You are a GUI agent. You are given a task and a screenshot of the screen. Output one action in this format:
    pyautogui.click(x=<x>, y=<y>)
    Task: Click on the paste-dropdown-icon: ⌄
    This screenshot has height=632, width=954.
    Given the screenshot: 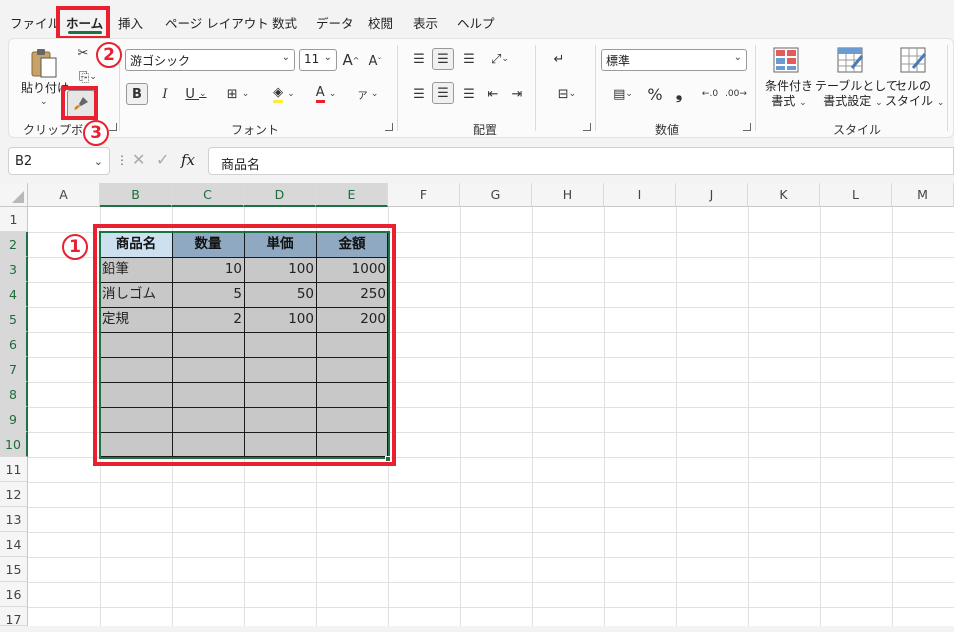 What is the action you would take?
    pyautogui.click(x=44, y=102)
    